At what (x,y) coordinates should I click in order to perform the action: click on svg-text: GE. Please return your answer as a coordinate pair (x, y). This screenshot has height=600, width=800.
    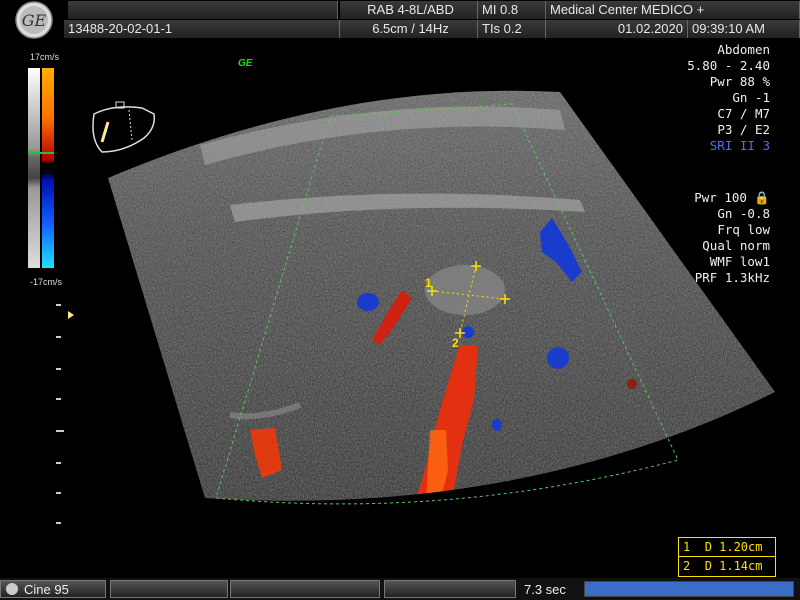
    Looking at the image, I should click on (34, 20).